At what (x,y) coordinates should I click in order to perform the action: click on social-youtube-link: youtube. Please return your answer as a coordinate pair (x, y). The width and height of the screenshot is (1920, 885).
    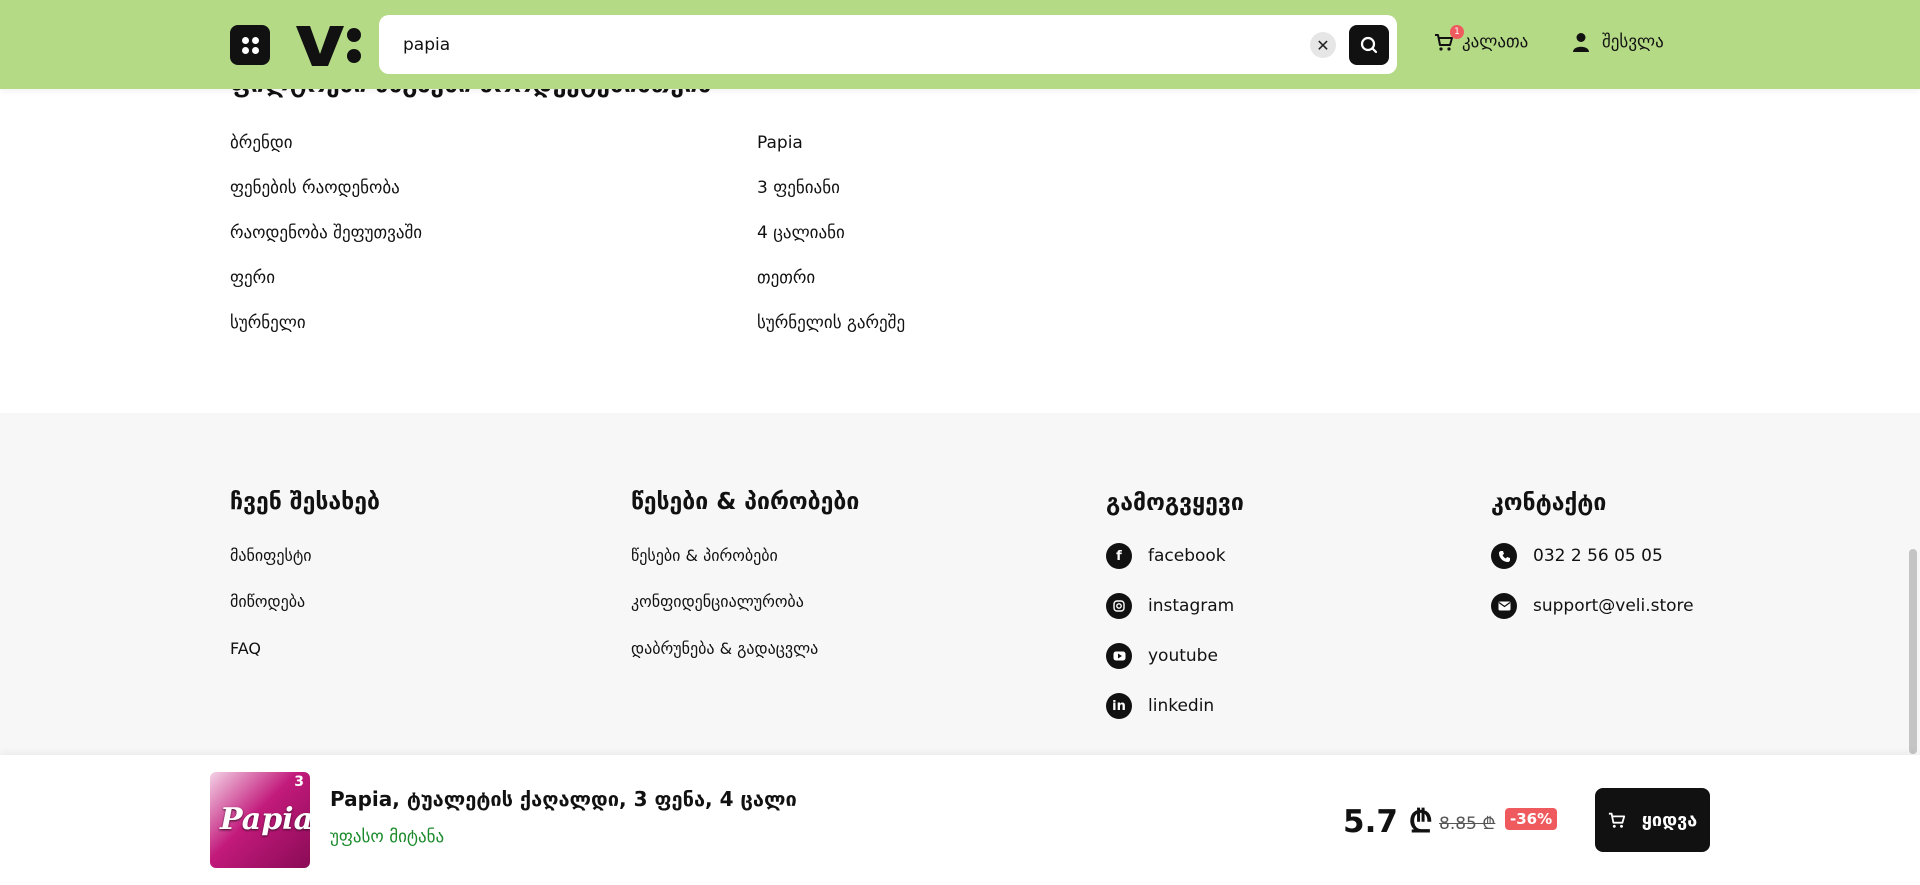
    Looking at the image, I should click on (1162, 656).